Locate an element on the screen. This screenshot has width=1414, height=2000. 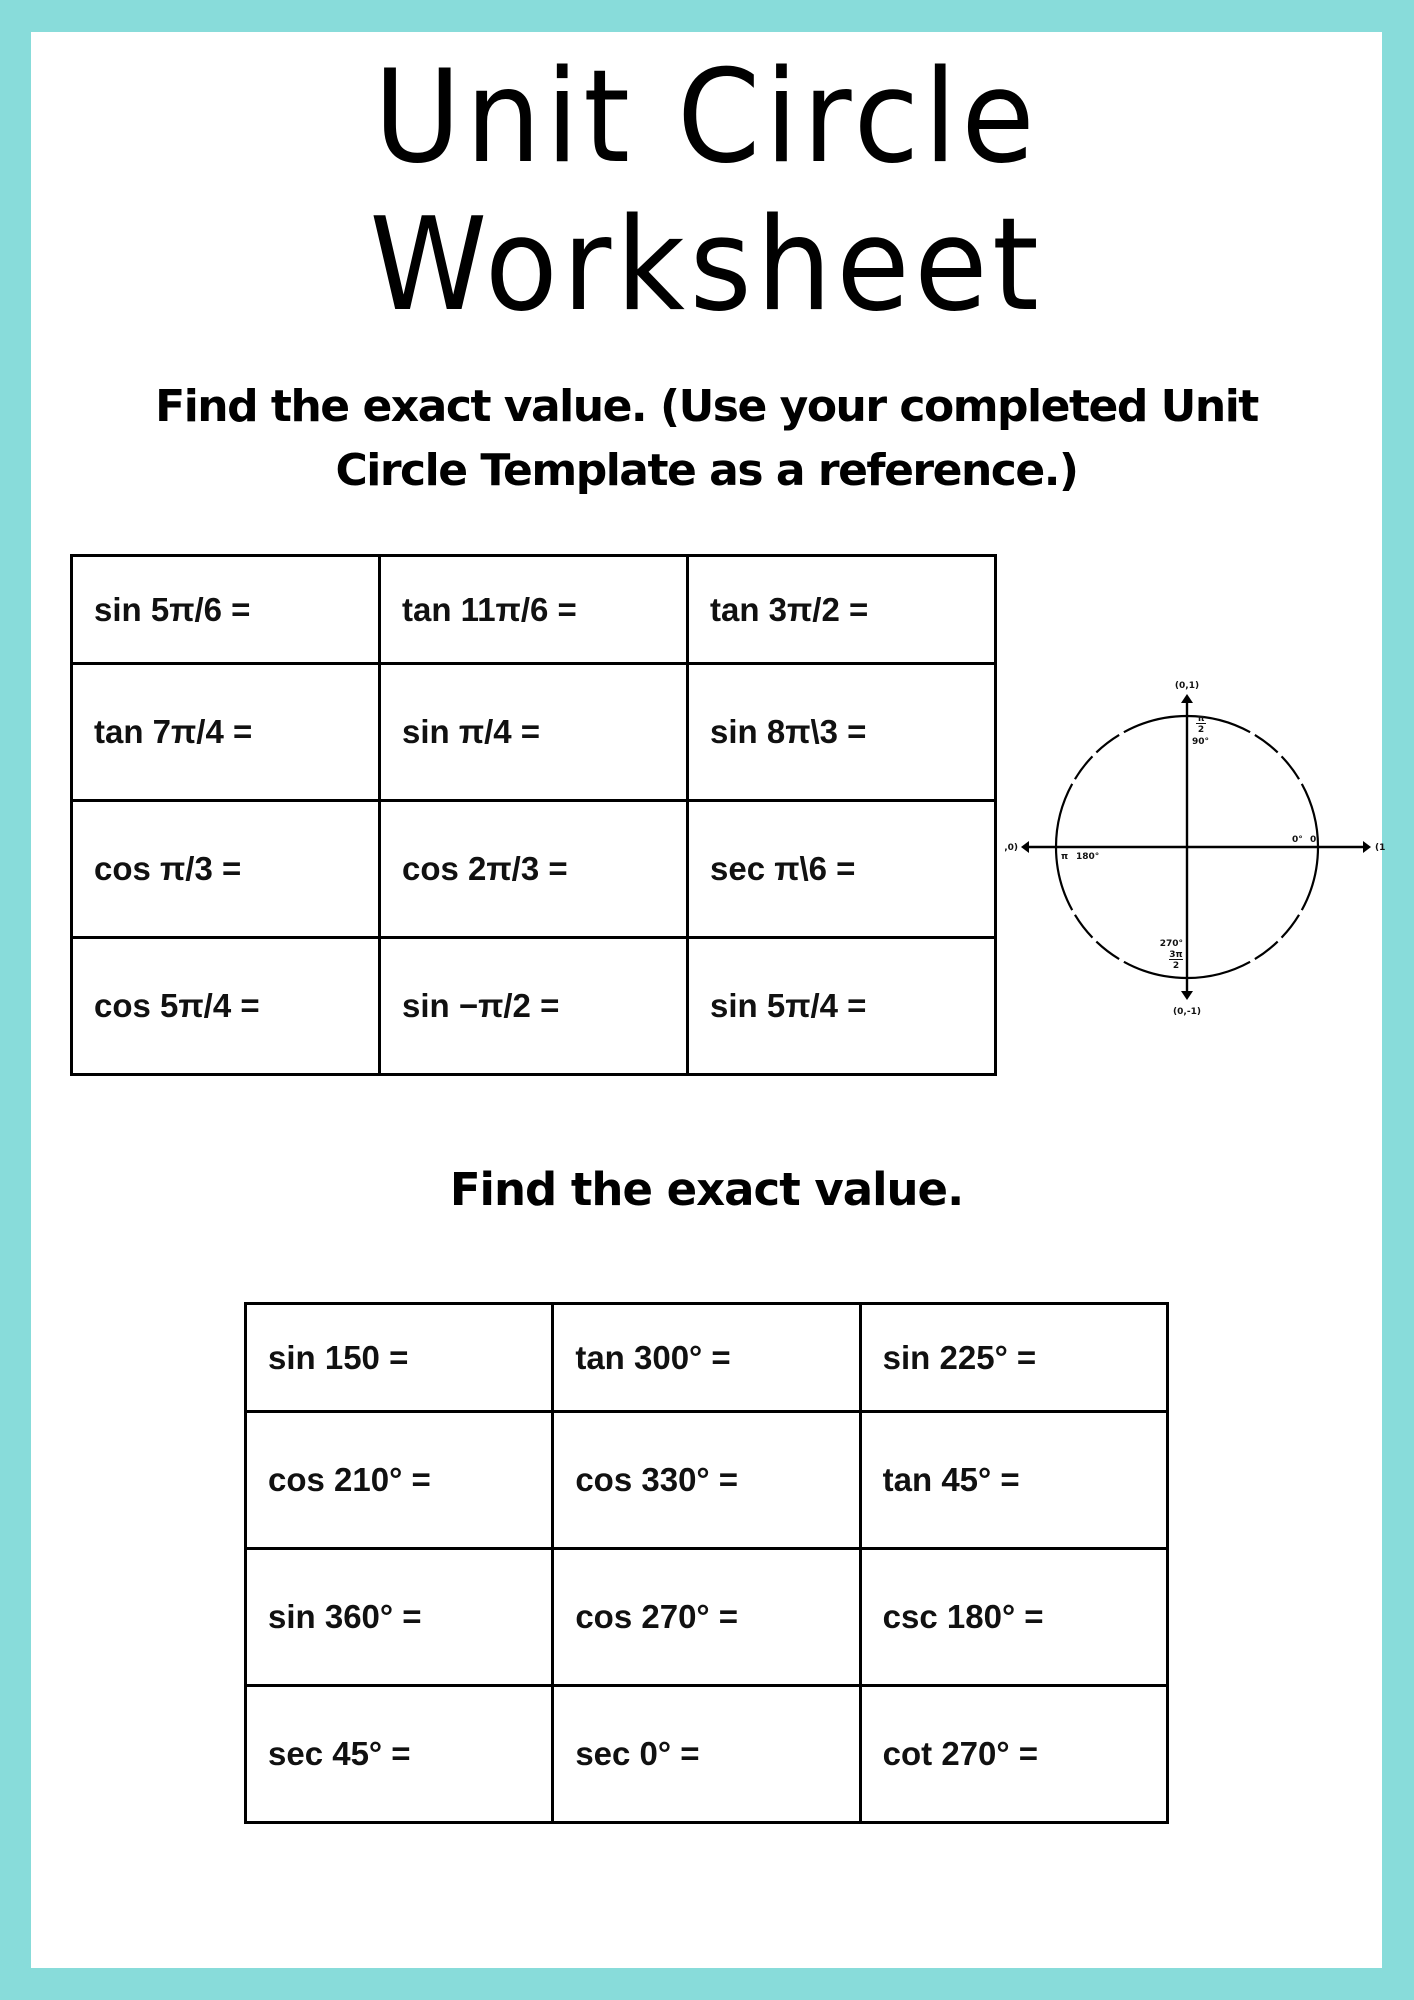
label-left-degree: 180° is located at coordinates (1087, 857).